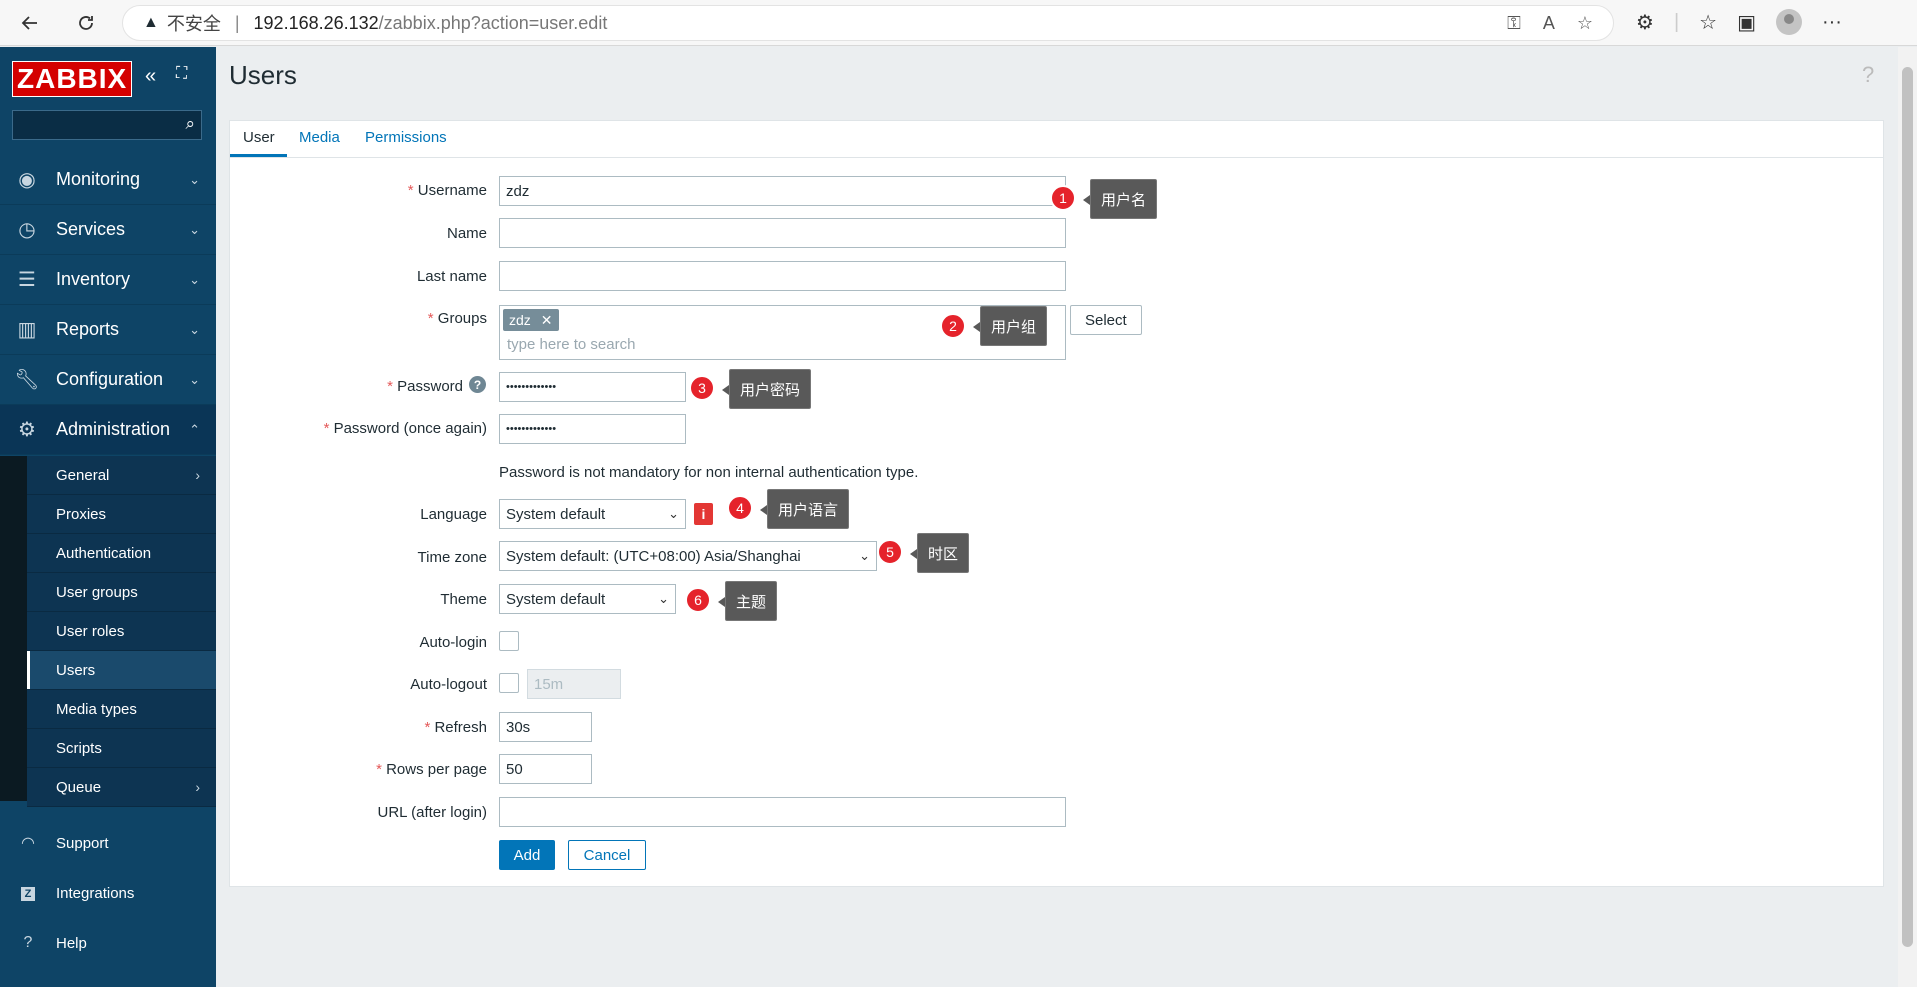  What do you see at coordinates (460, 727) in the screenshot?
I see `refresh-label-text: Refresh` at bounding box center [460, 727].